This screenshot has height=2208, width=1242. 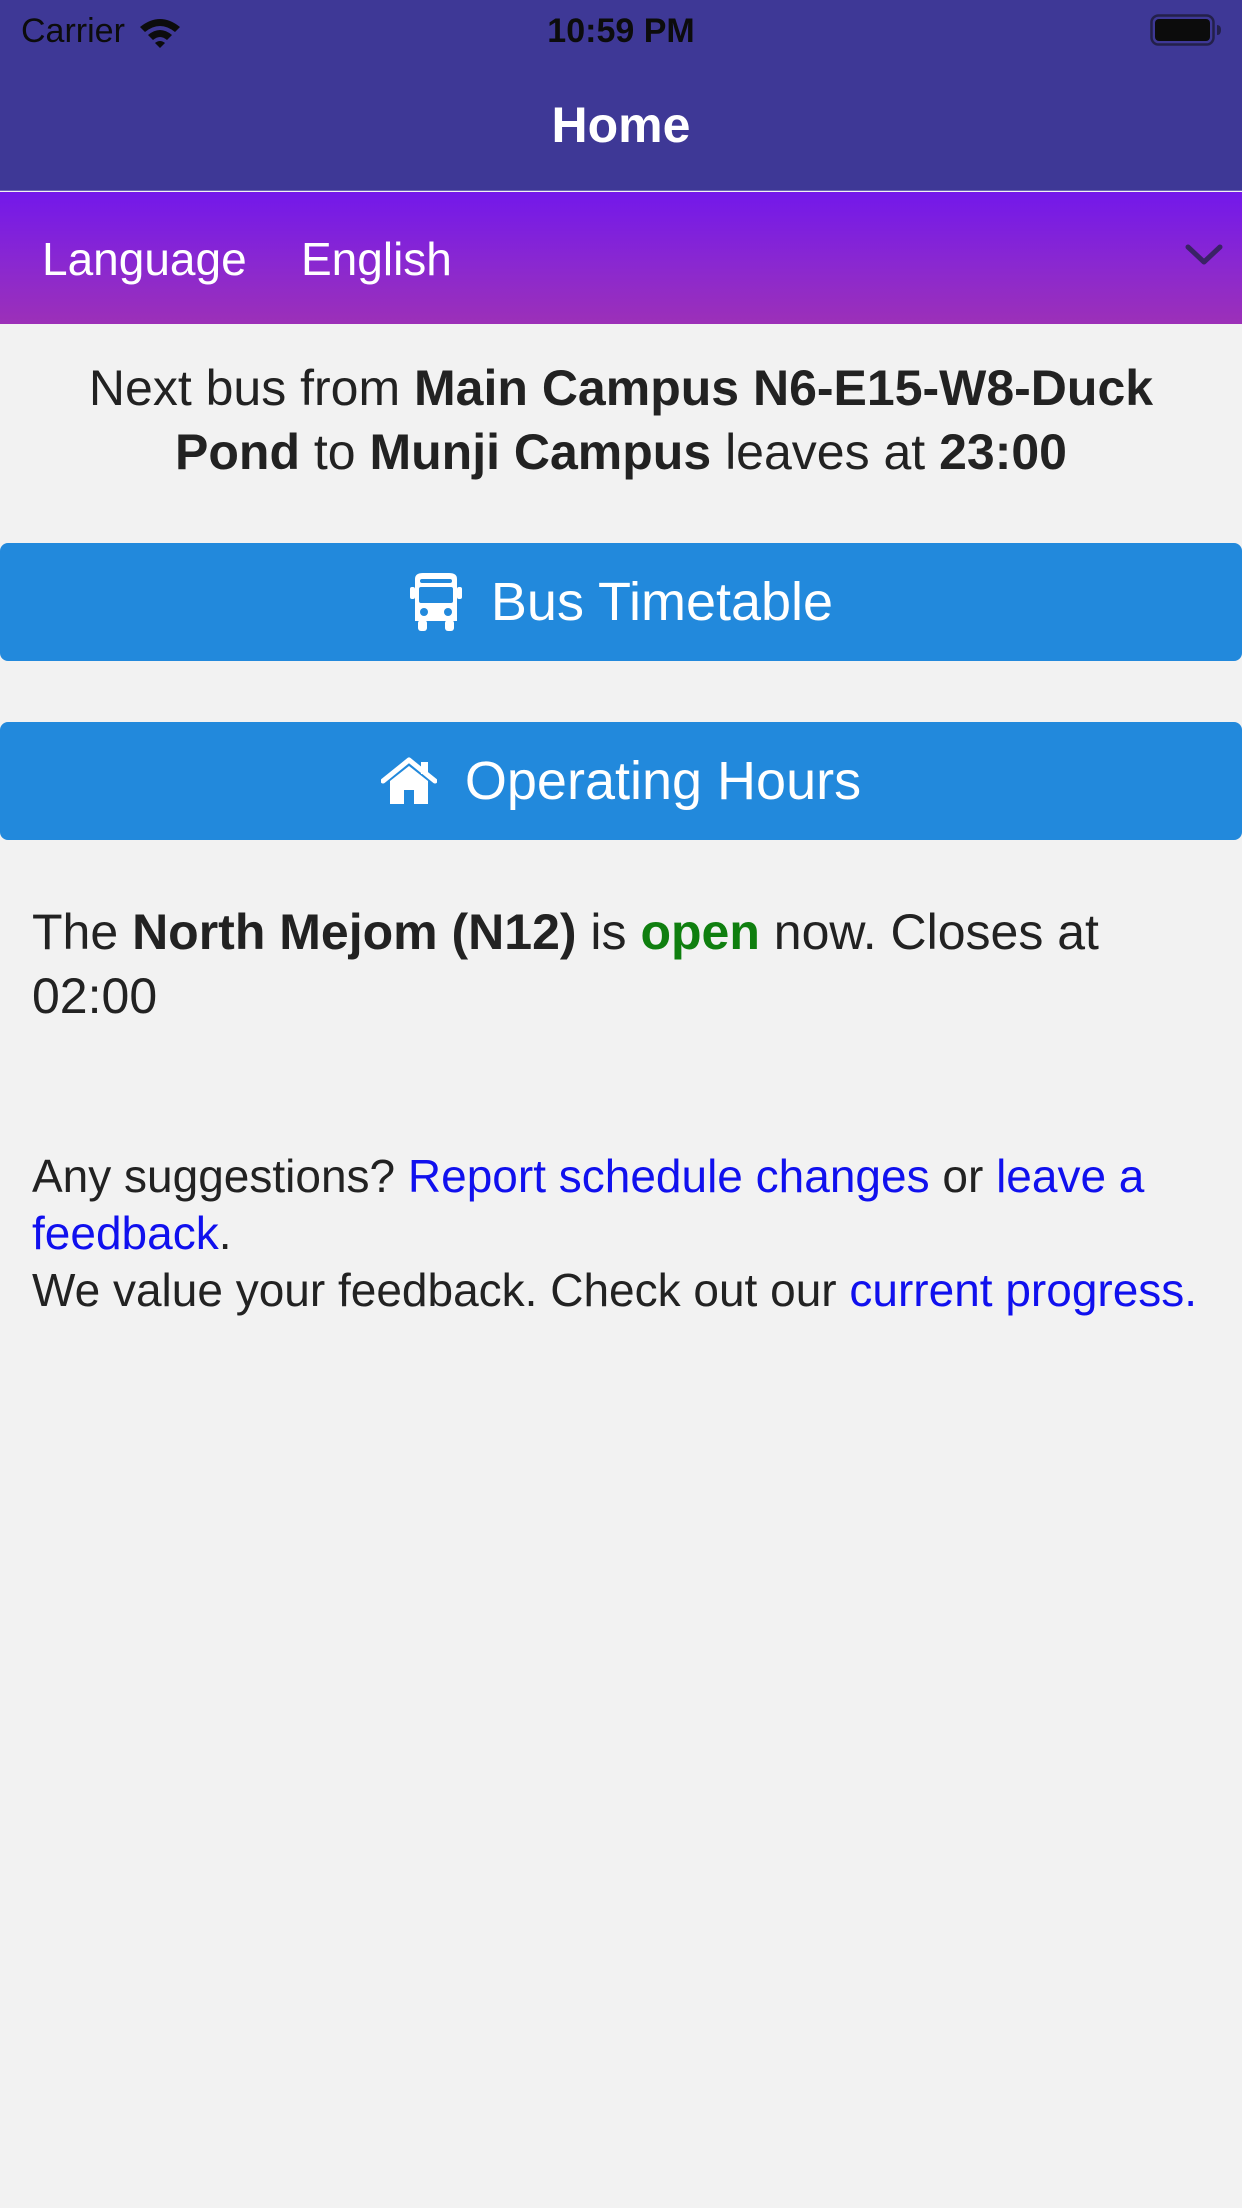 I want to click on open-status-badge: open, so click(x=700, y=932).